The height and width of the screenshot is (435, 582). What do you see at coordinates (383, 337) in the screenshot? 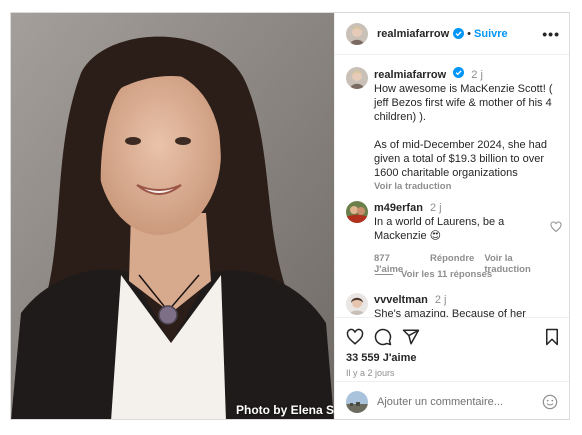
I see `comment-icon` at bounding box center [383, 337].